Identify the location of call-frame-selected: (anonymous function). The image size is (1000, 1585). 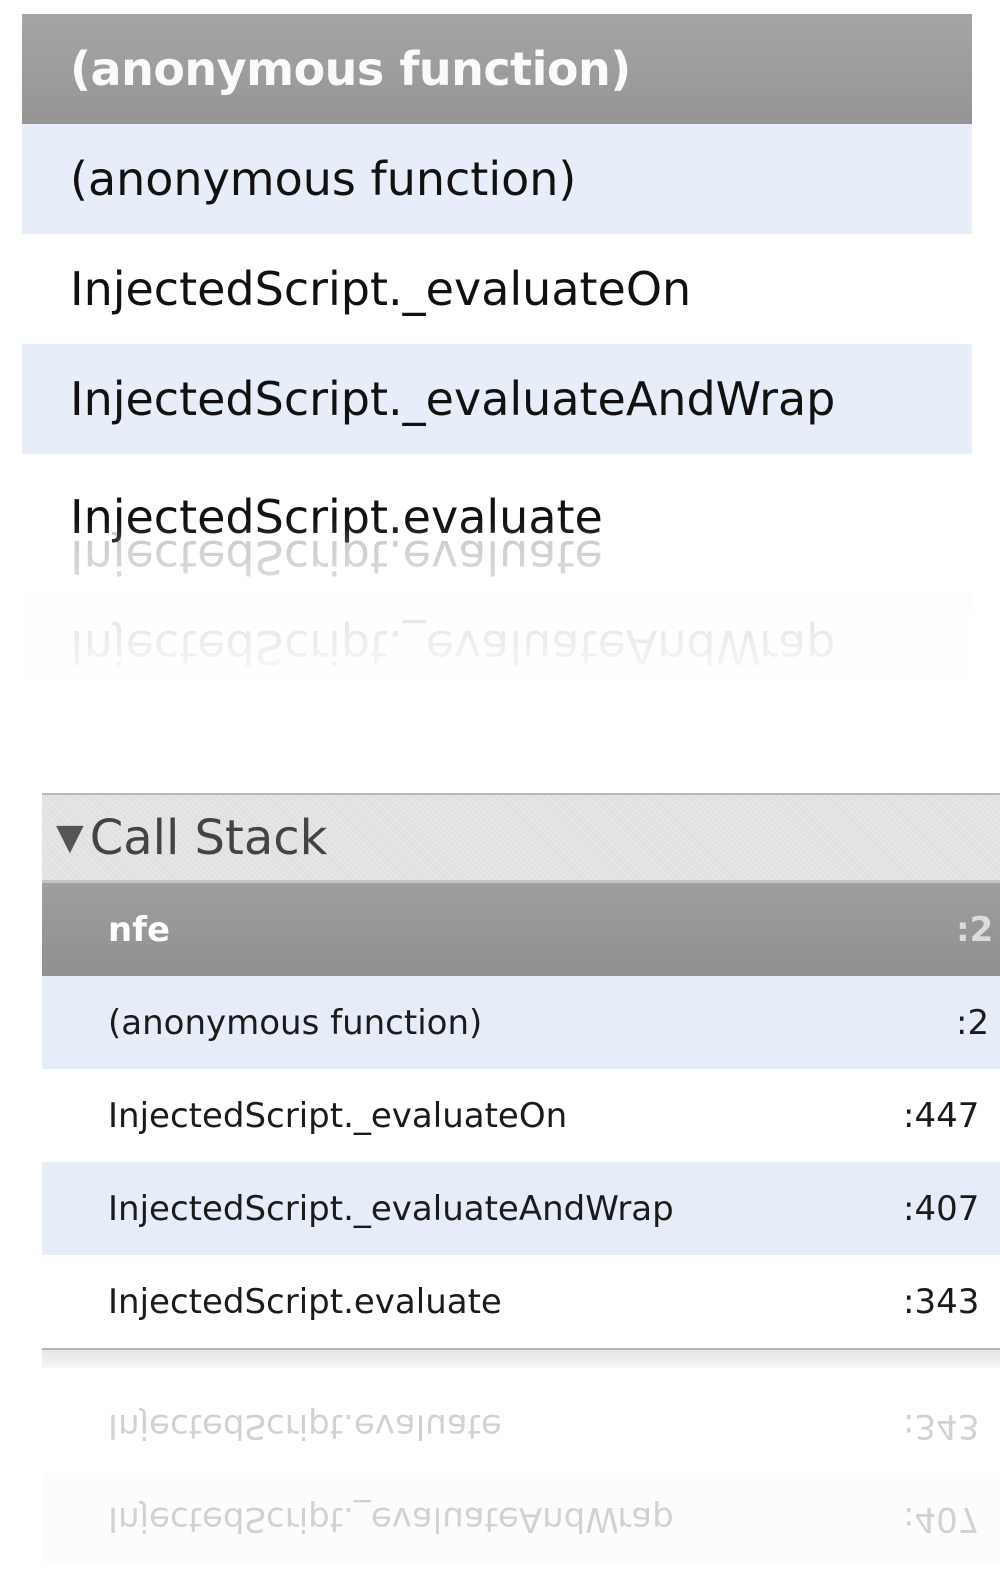
(497, 69).